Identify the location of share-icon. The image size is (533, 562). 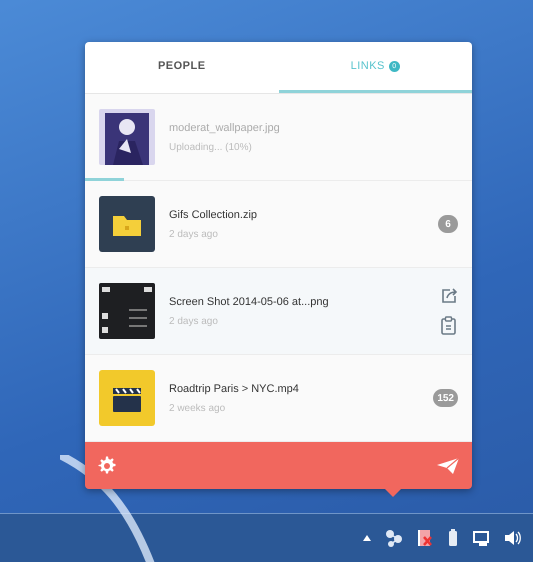
(449, 295).